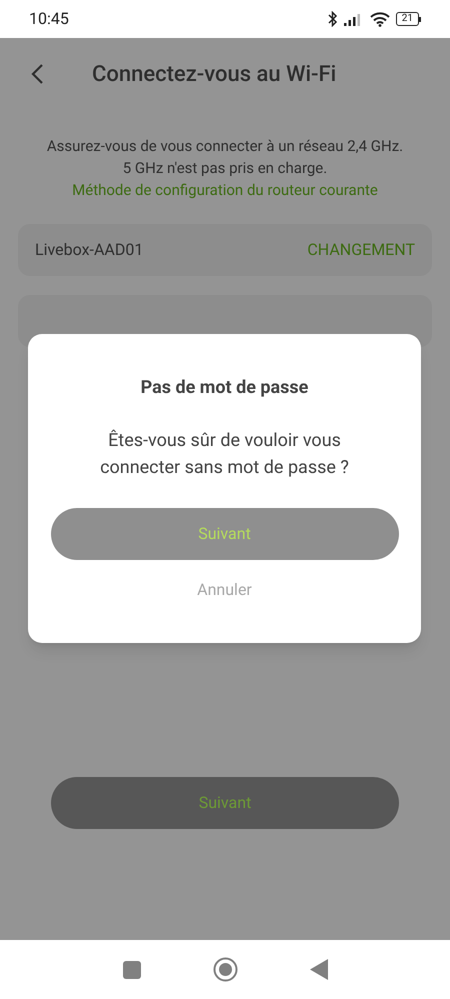 The image size is (450, 999). What do you see at coordinates (37, 74) in the screenshot?
I see `back-chevron-icon` at bounding box center [37, 74].